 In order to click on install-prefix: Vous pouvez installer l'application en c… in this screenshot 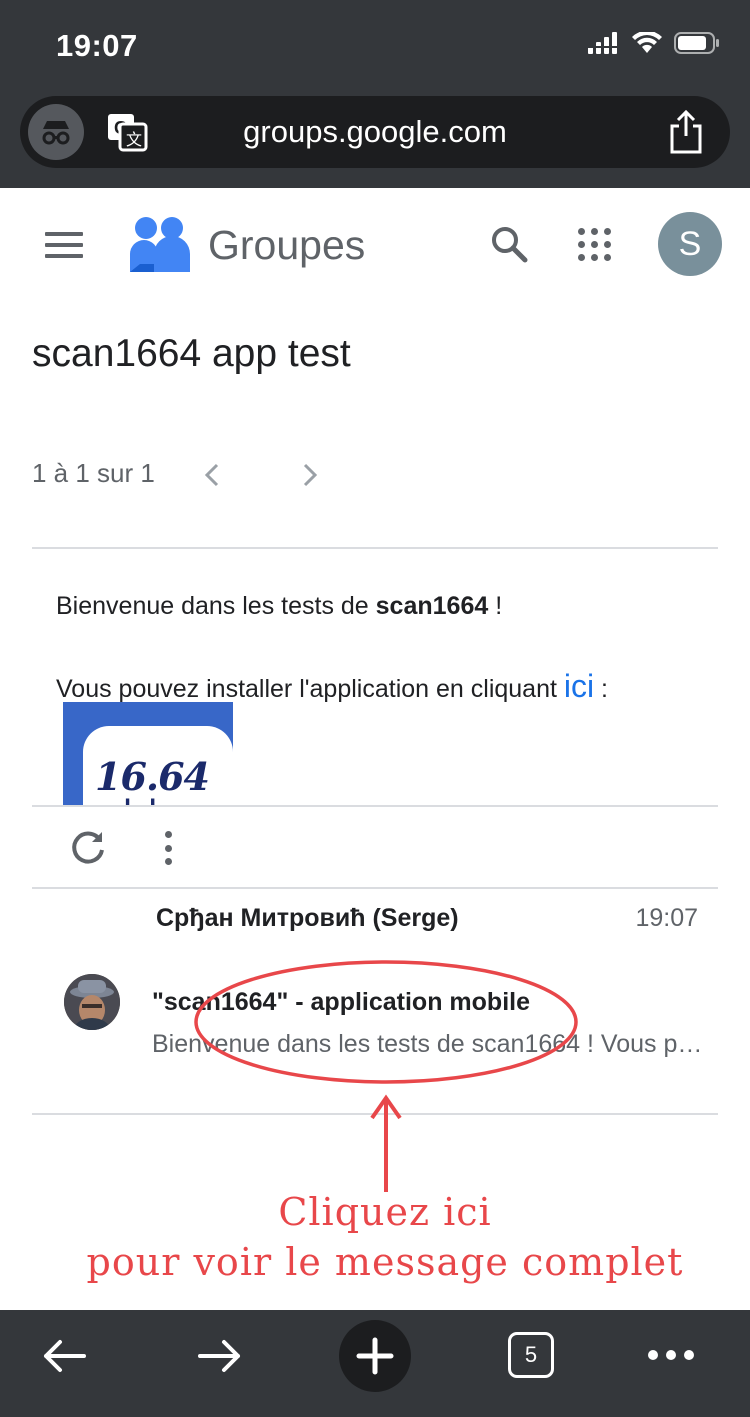, I will do `click(310, 689)`.